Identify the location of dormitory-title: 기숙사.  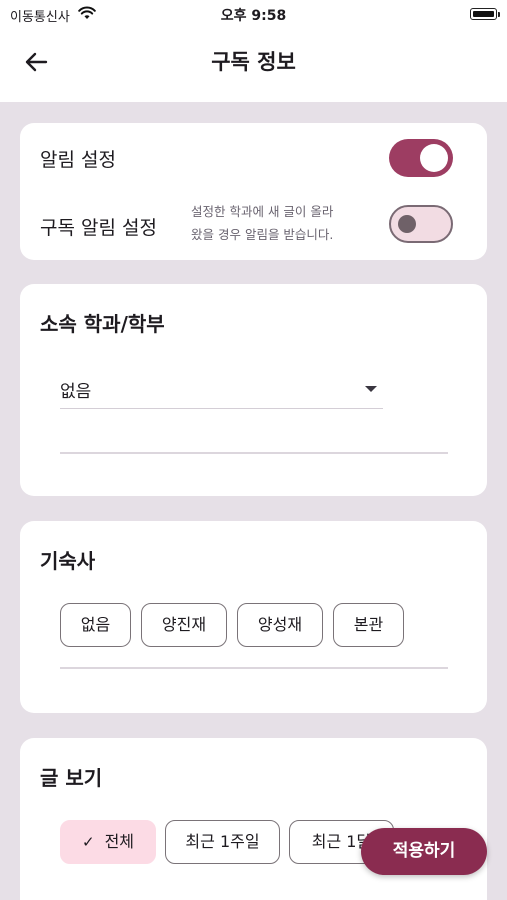
(68, 561).